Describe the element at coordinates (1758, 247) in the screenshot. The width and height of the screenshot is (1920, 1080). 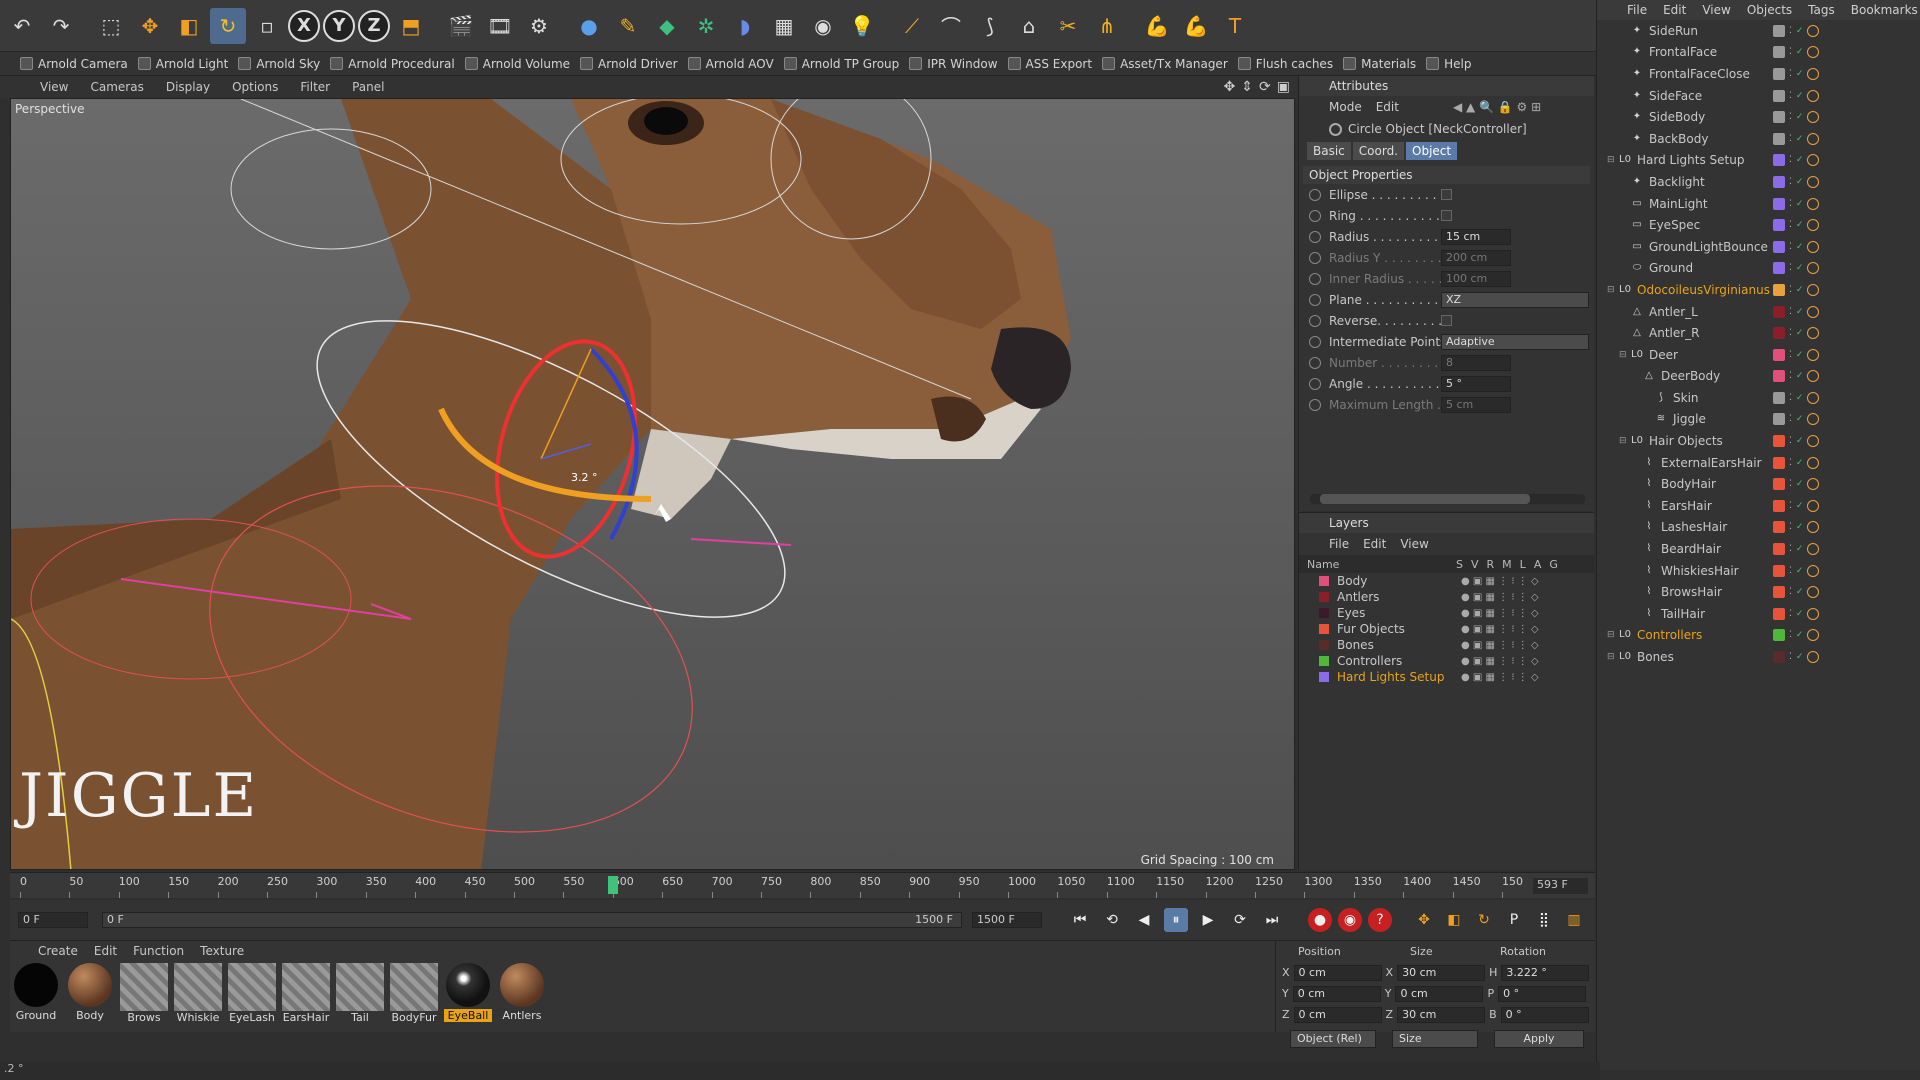
I see `object-row: ▭ GroundLightBounce ⁚ ✓` at that location.